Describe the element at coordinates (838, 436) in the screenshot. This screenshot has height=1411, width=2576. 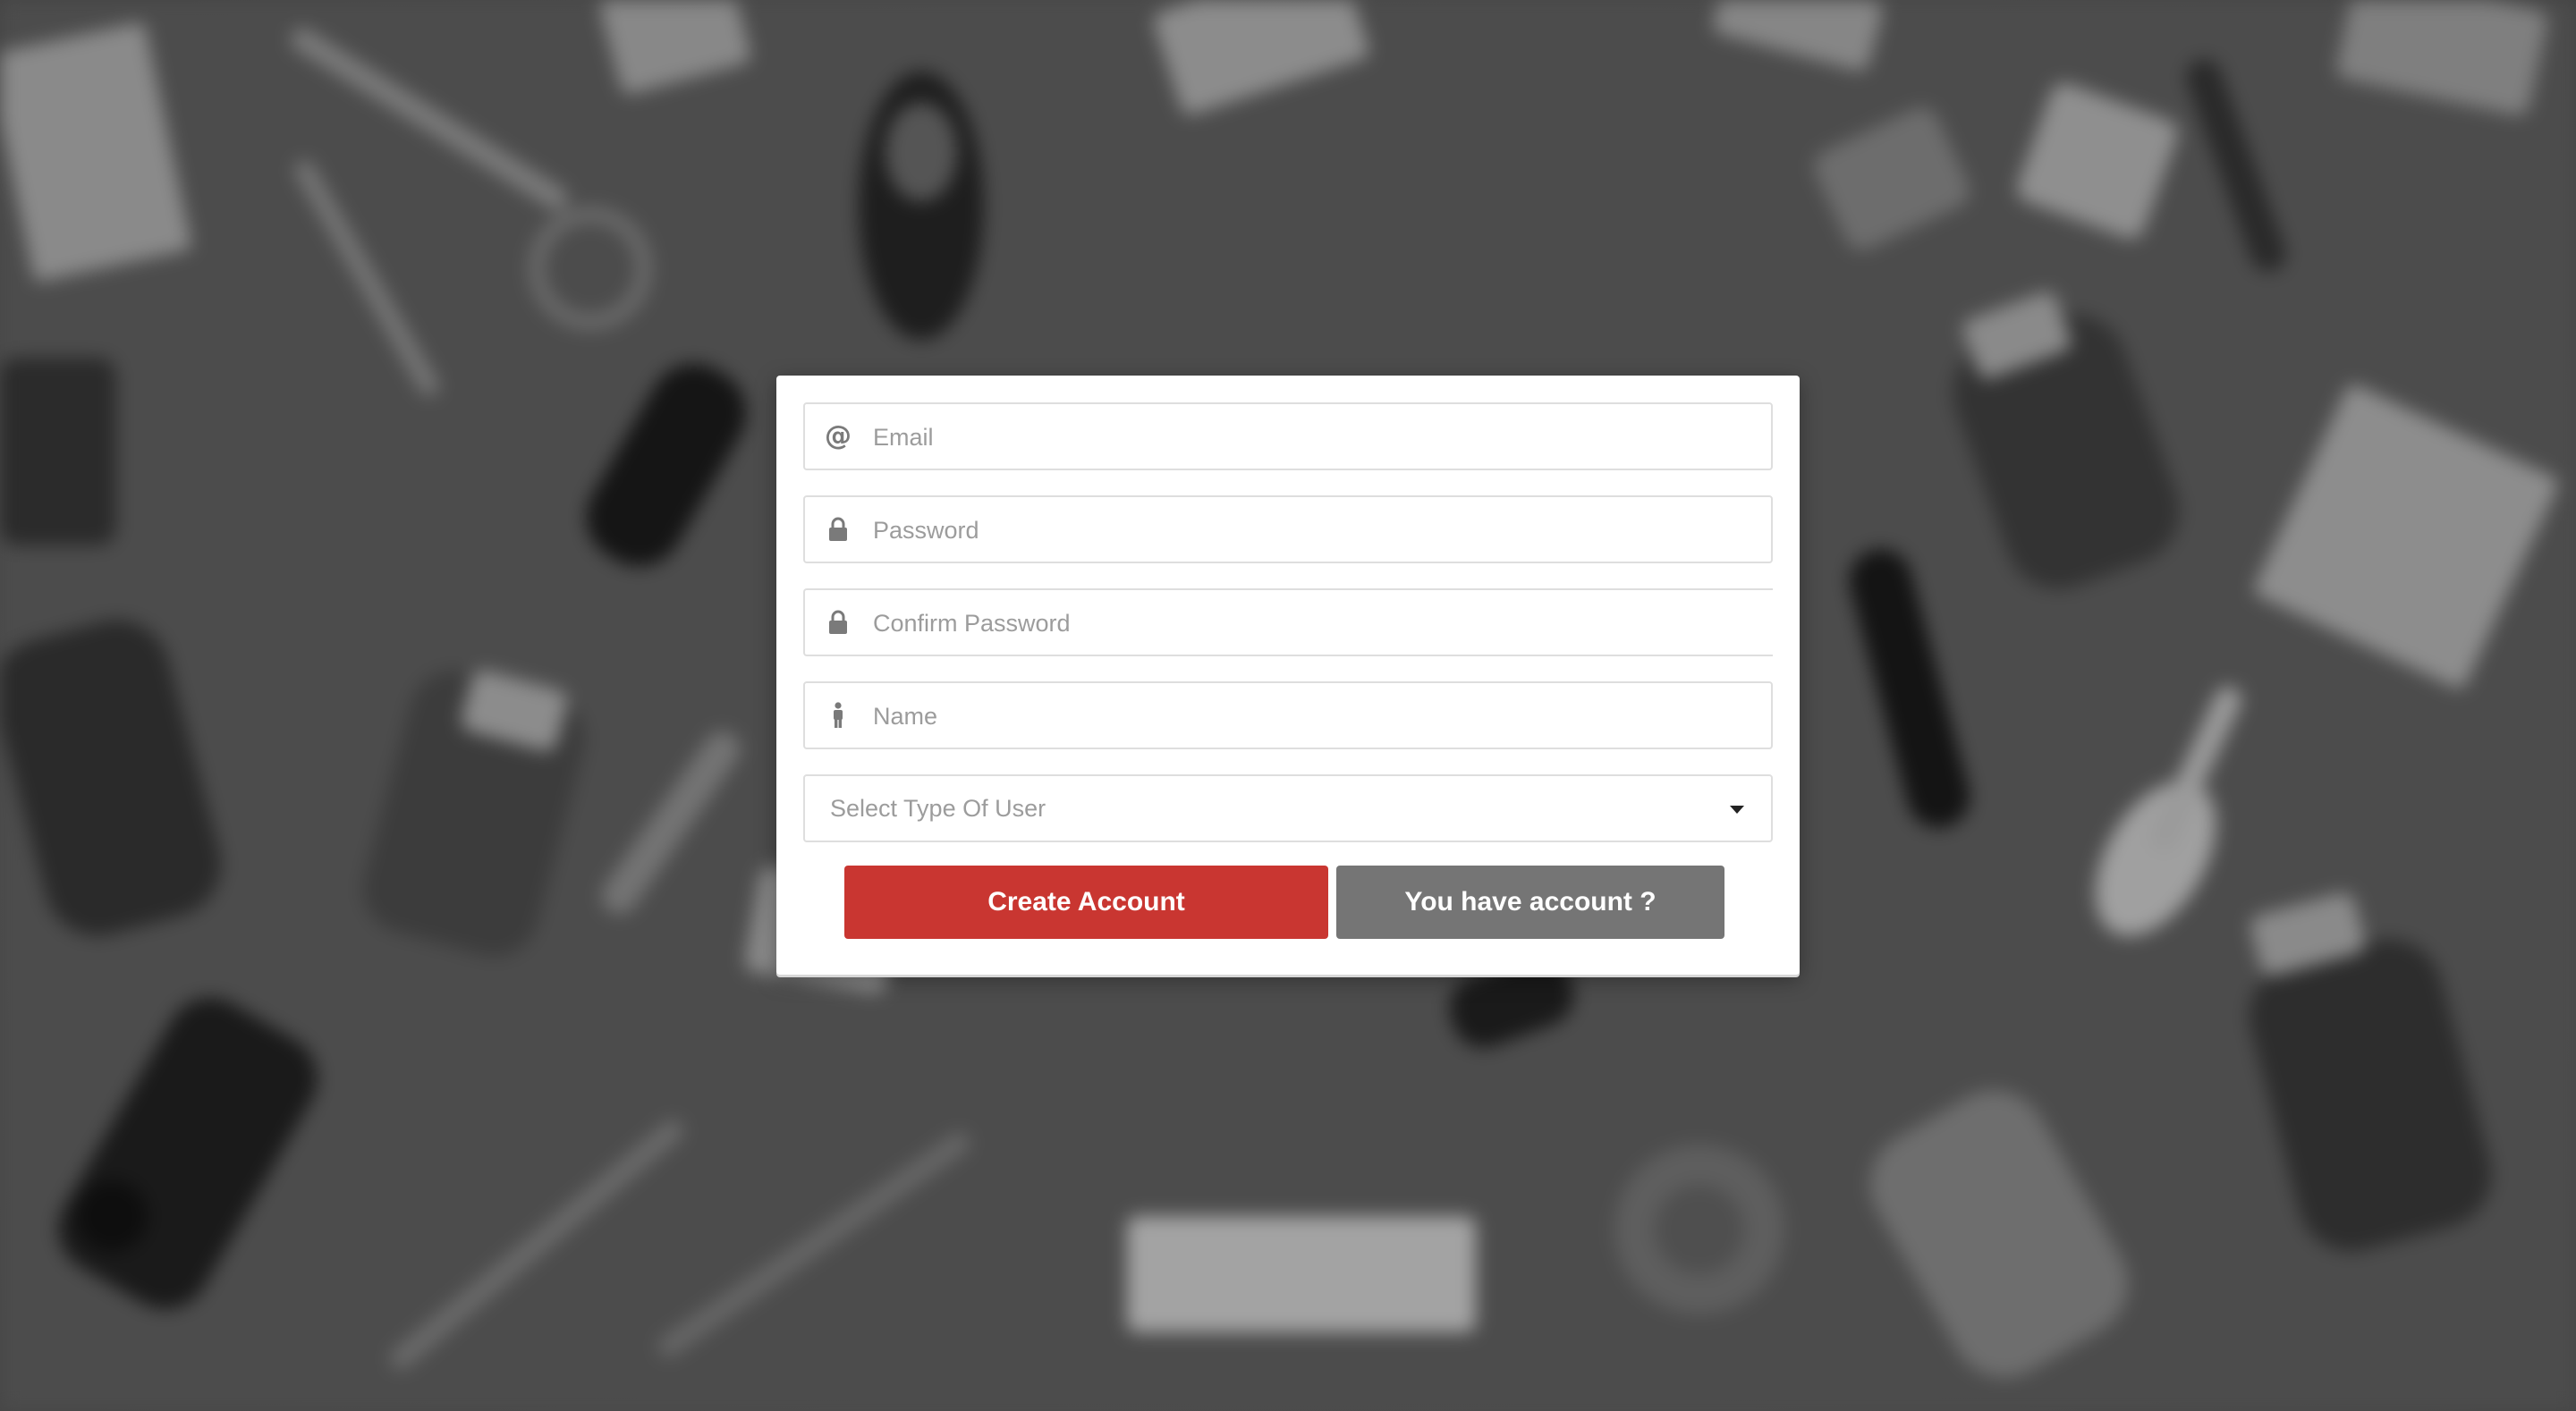
I see `at-icon: @` at that location.